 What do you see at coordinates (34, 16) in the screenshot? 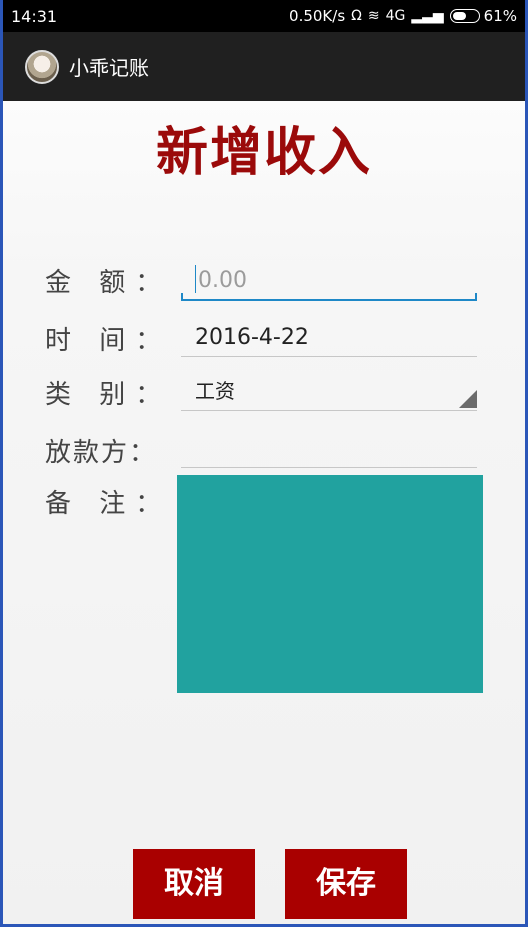
I see `status-time: 14:31` at bounding box center [34, 16].